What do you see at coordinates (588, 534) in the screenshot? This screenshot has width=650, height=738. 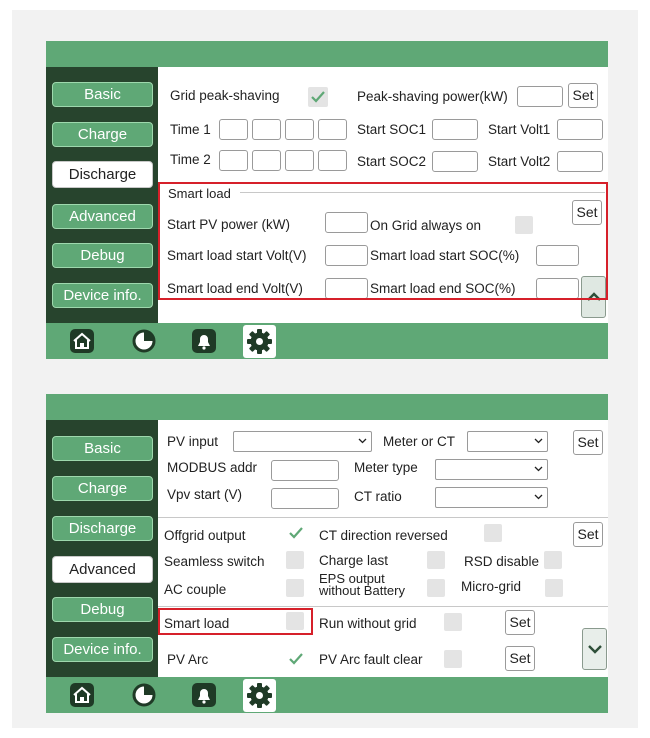 I see `options-set-button: Set` at bounding box center [588, 534].